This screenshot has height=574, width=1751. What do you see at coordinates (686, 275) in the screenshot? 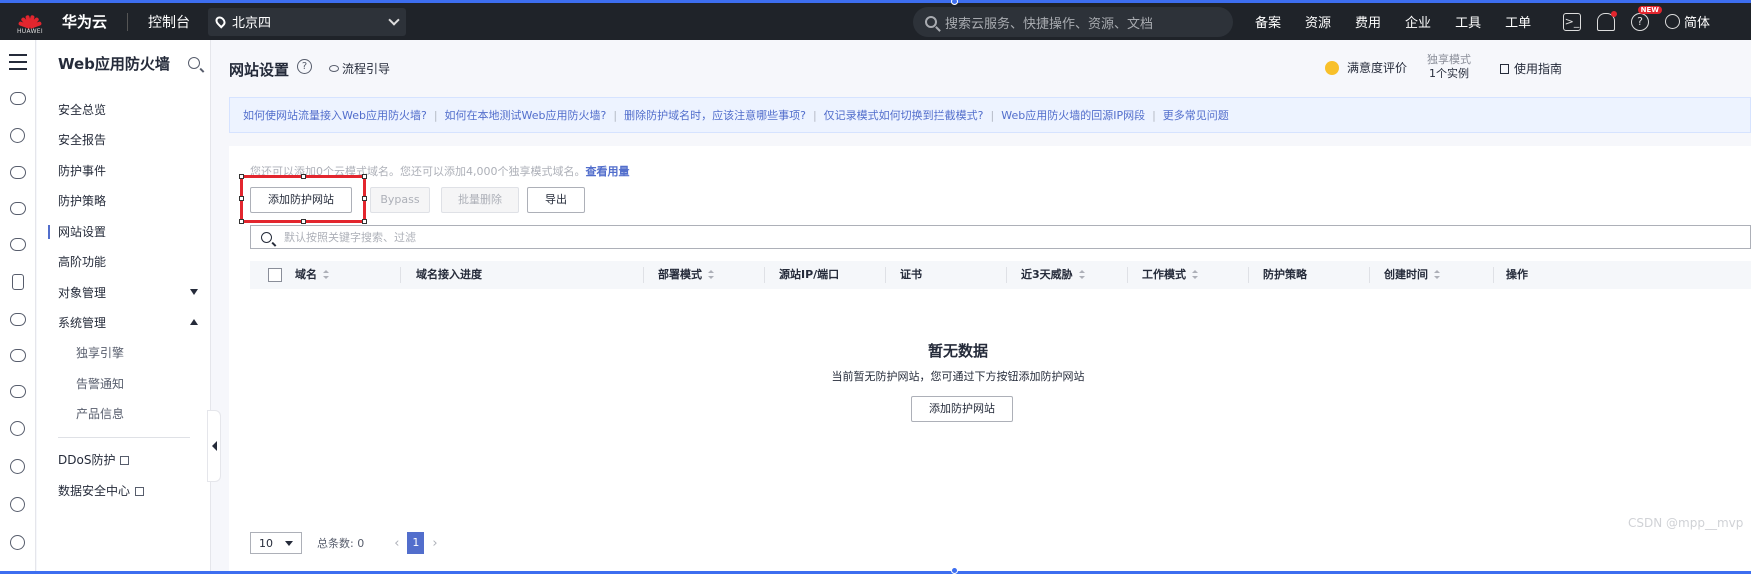
I see `column-header-deploy-mode: 部署模式` at bounding box center [686, 275].